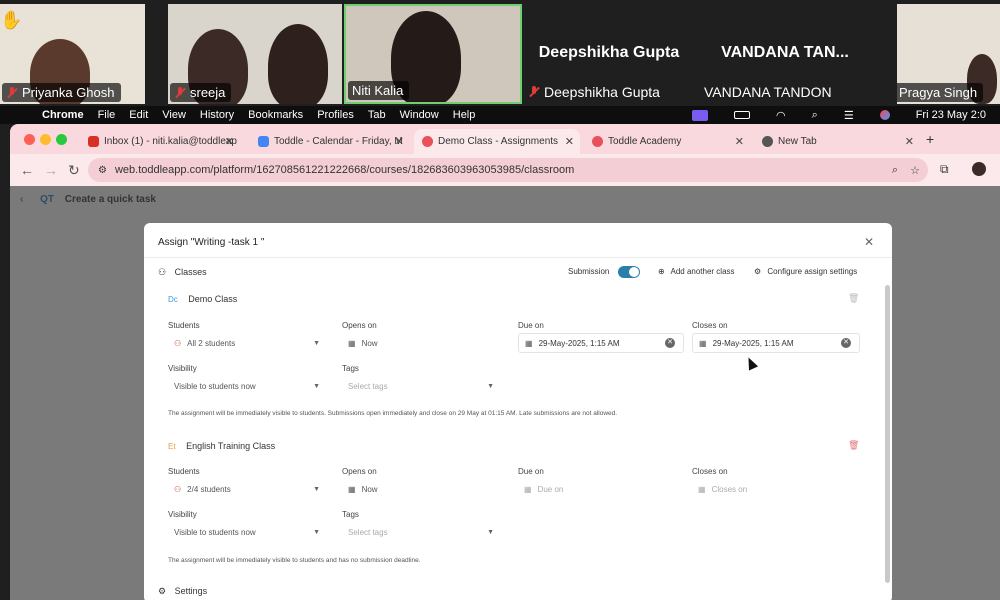  I want to click on students-value: All 2 students, so click(211, 343).